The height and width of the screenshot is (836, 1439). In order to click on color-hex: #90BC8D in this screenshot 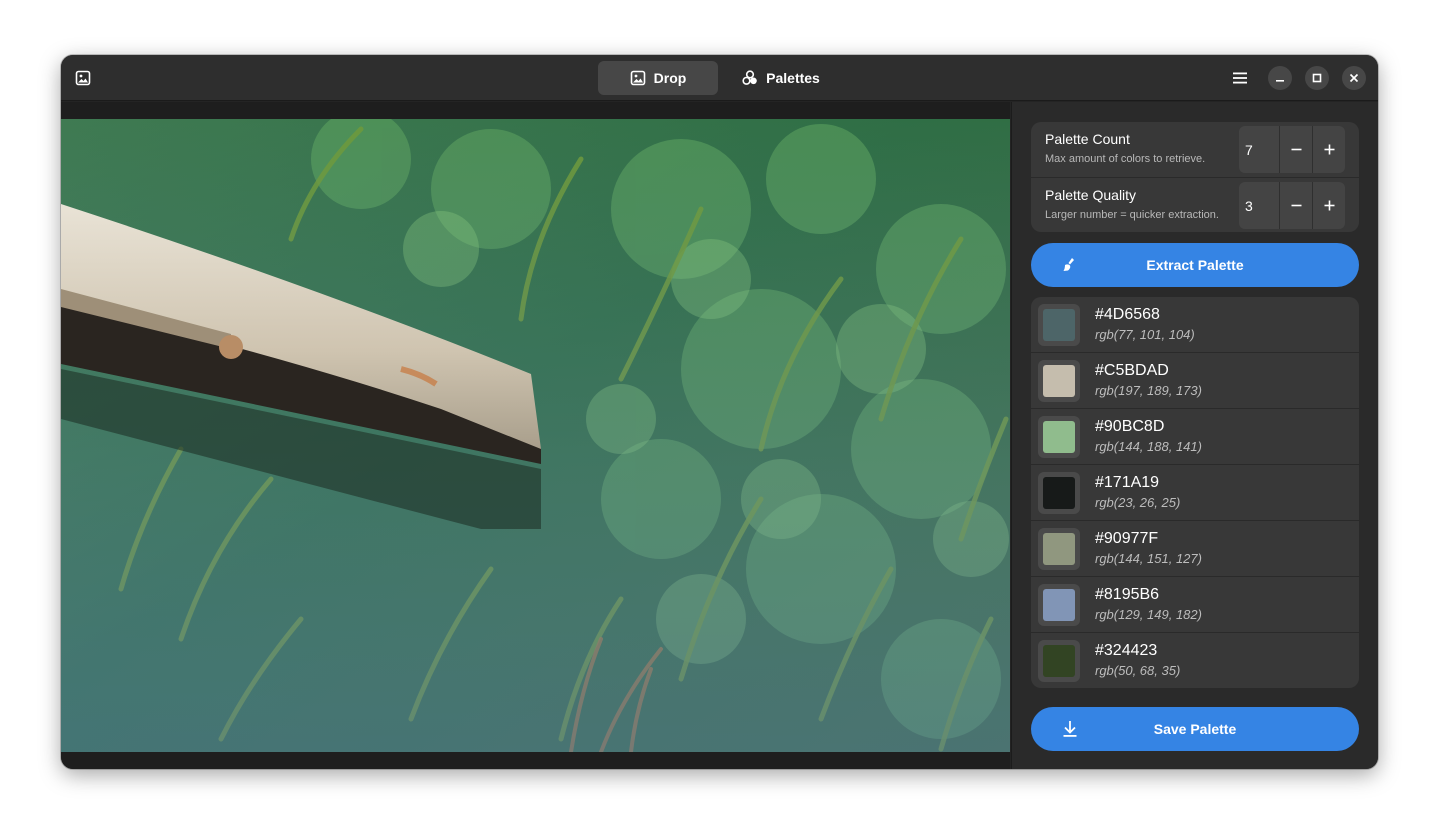, I will do `click(1130, 426)`.